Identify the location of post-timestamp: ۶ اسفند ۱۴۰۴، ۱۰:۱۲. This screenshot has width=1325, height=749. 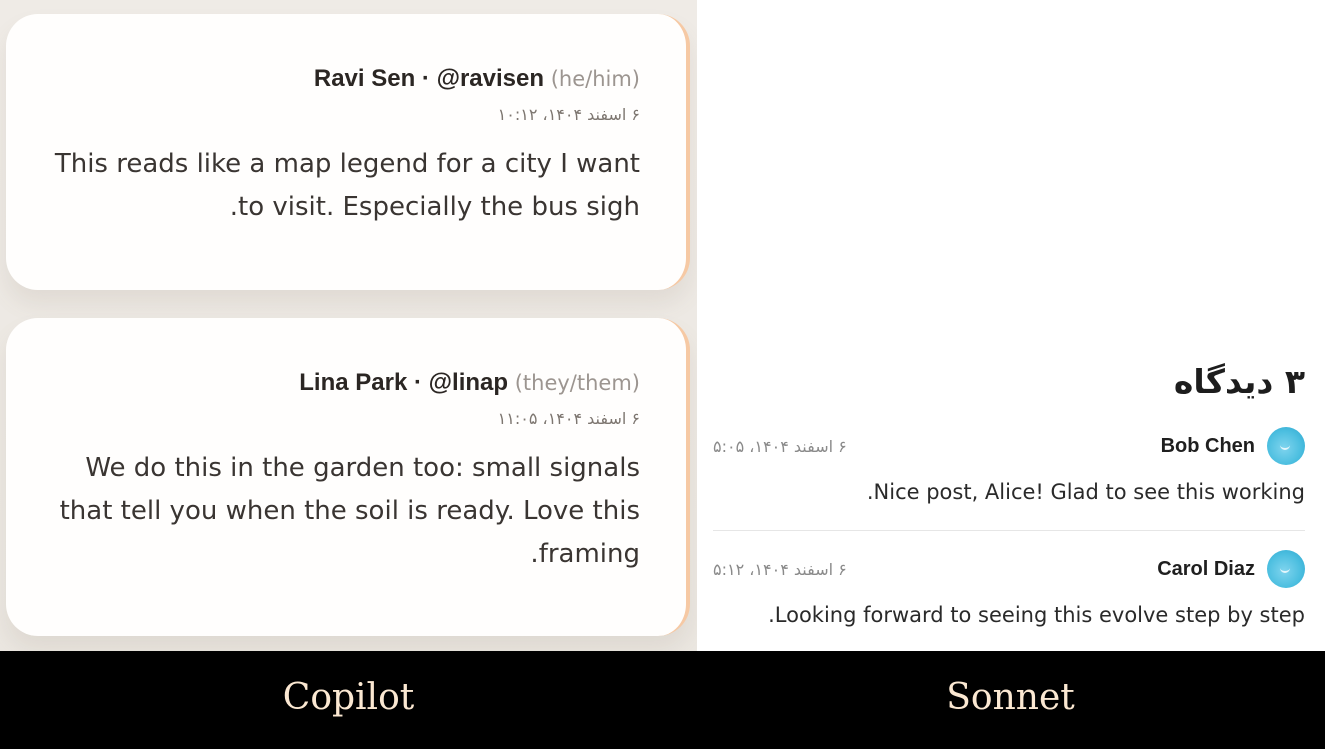
(568, 114).